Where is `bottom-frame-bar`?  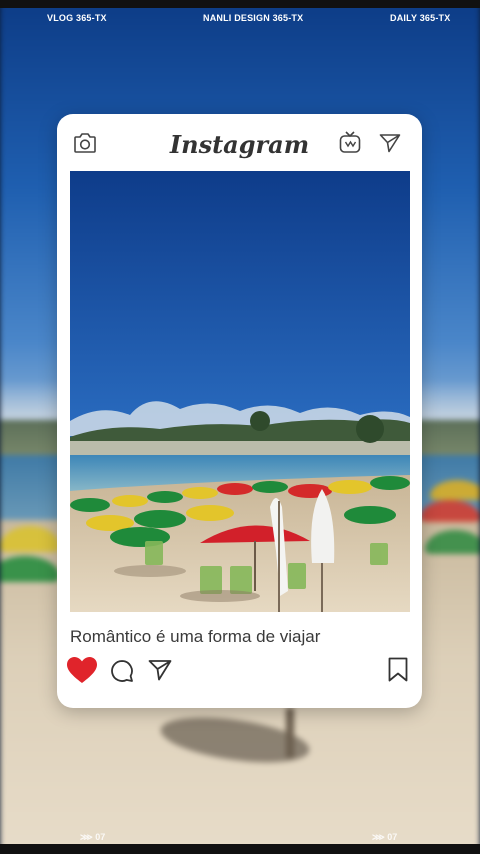 bottom-frame-bar is located at coordinates (240, 849).